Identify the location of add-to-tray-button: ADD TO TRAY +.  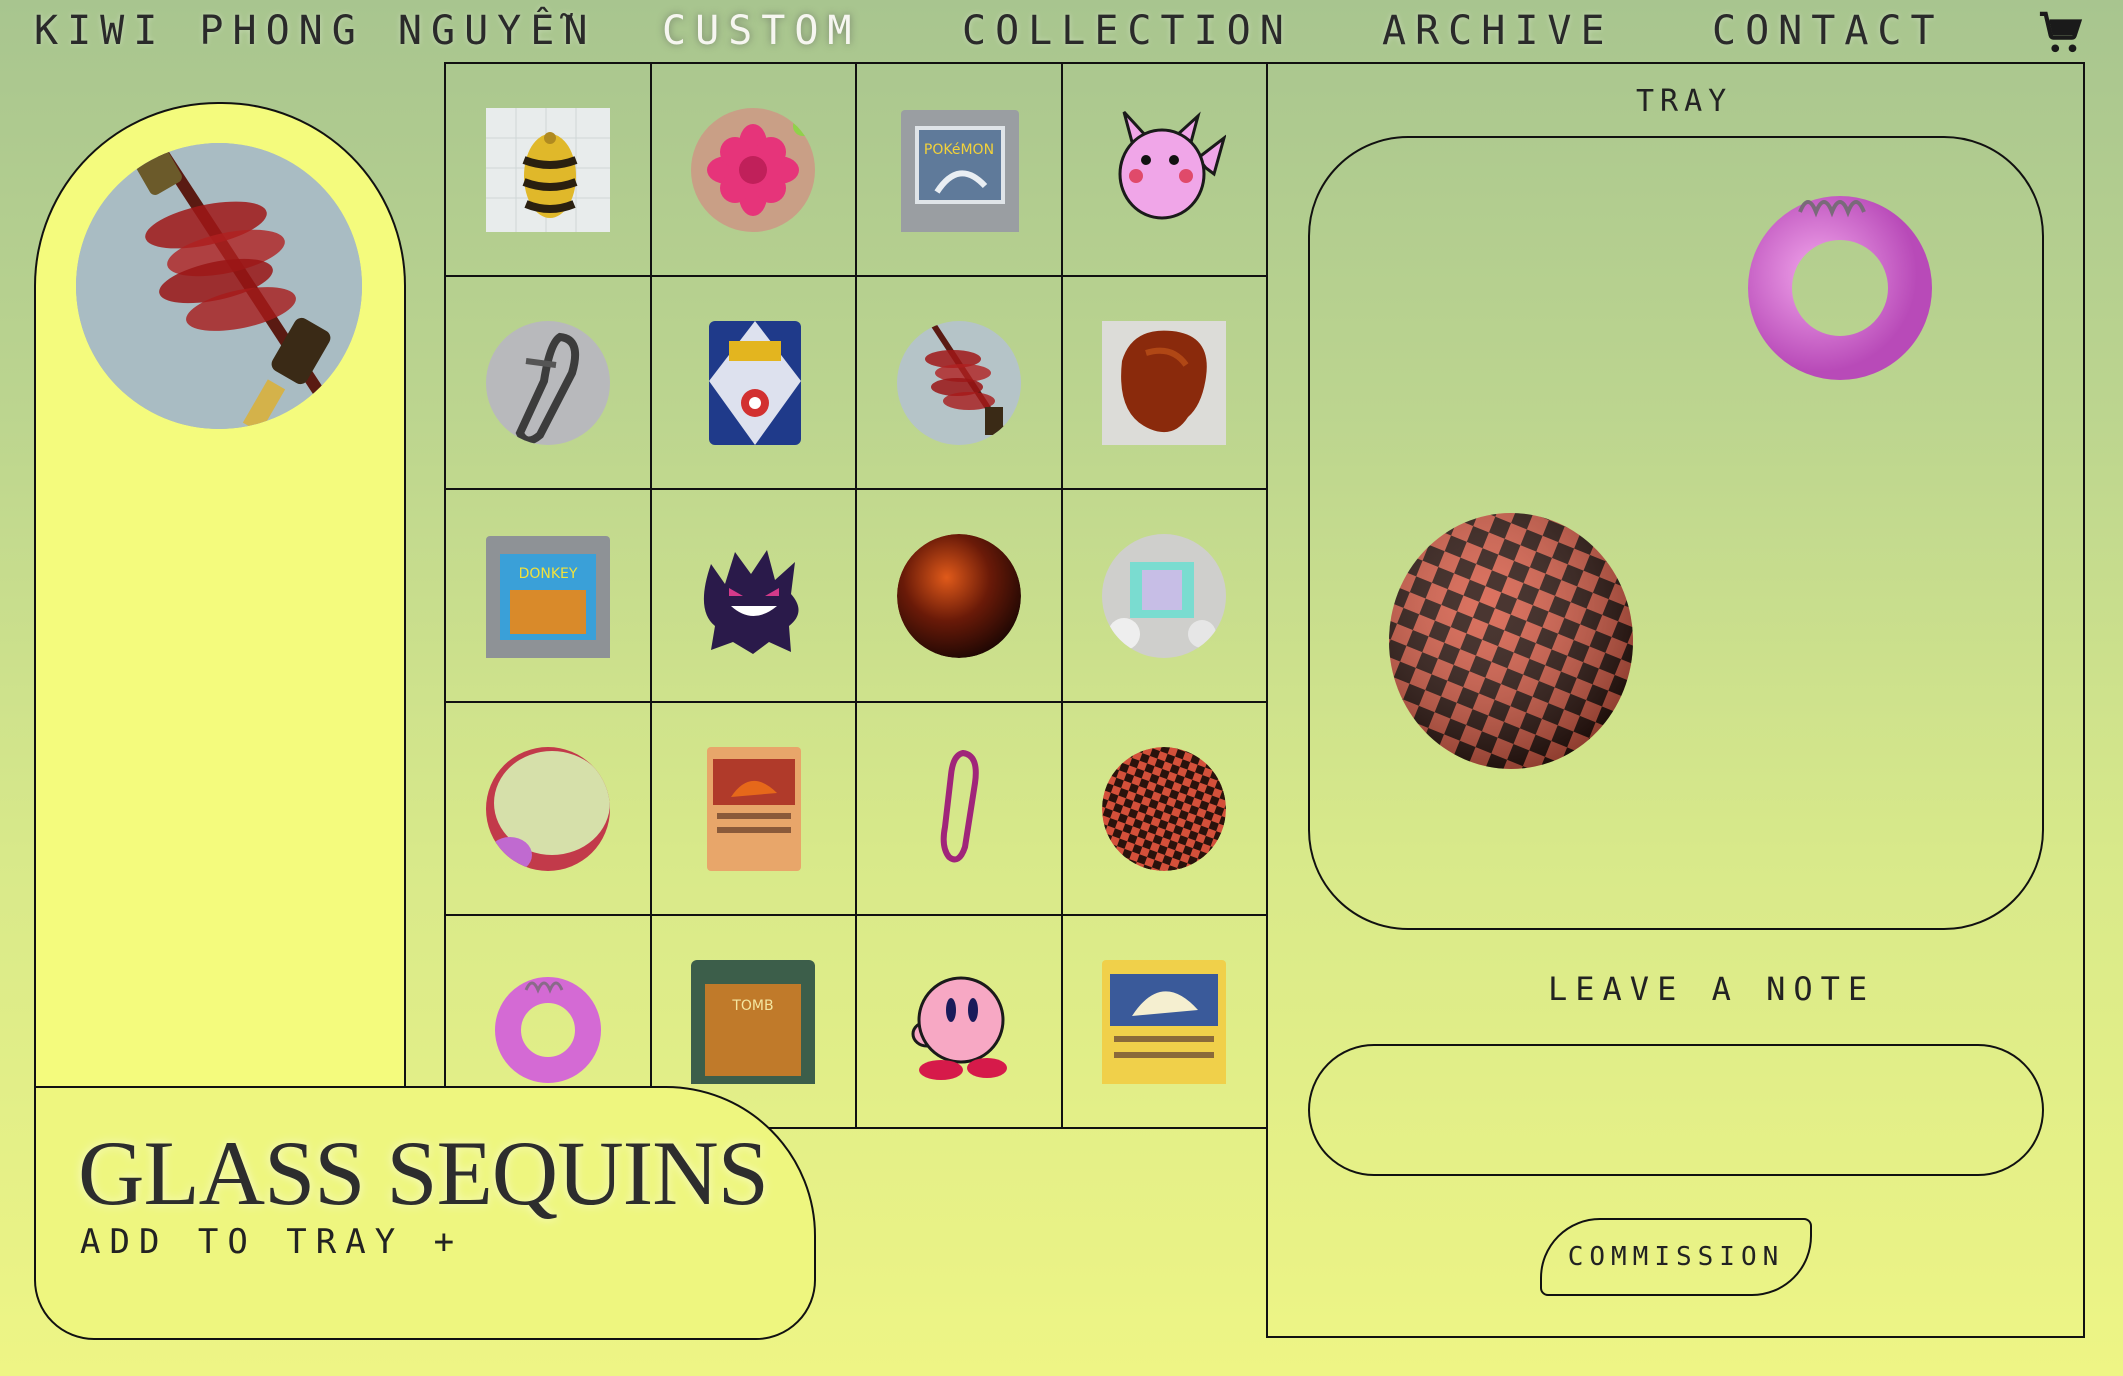
(271, 1242).